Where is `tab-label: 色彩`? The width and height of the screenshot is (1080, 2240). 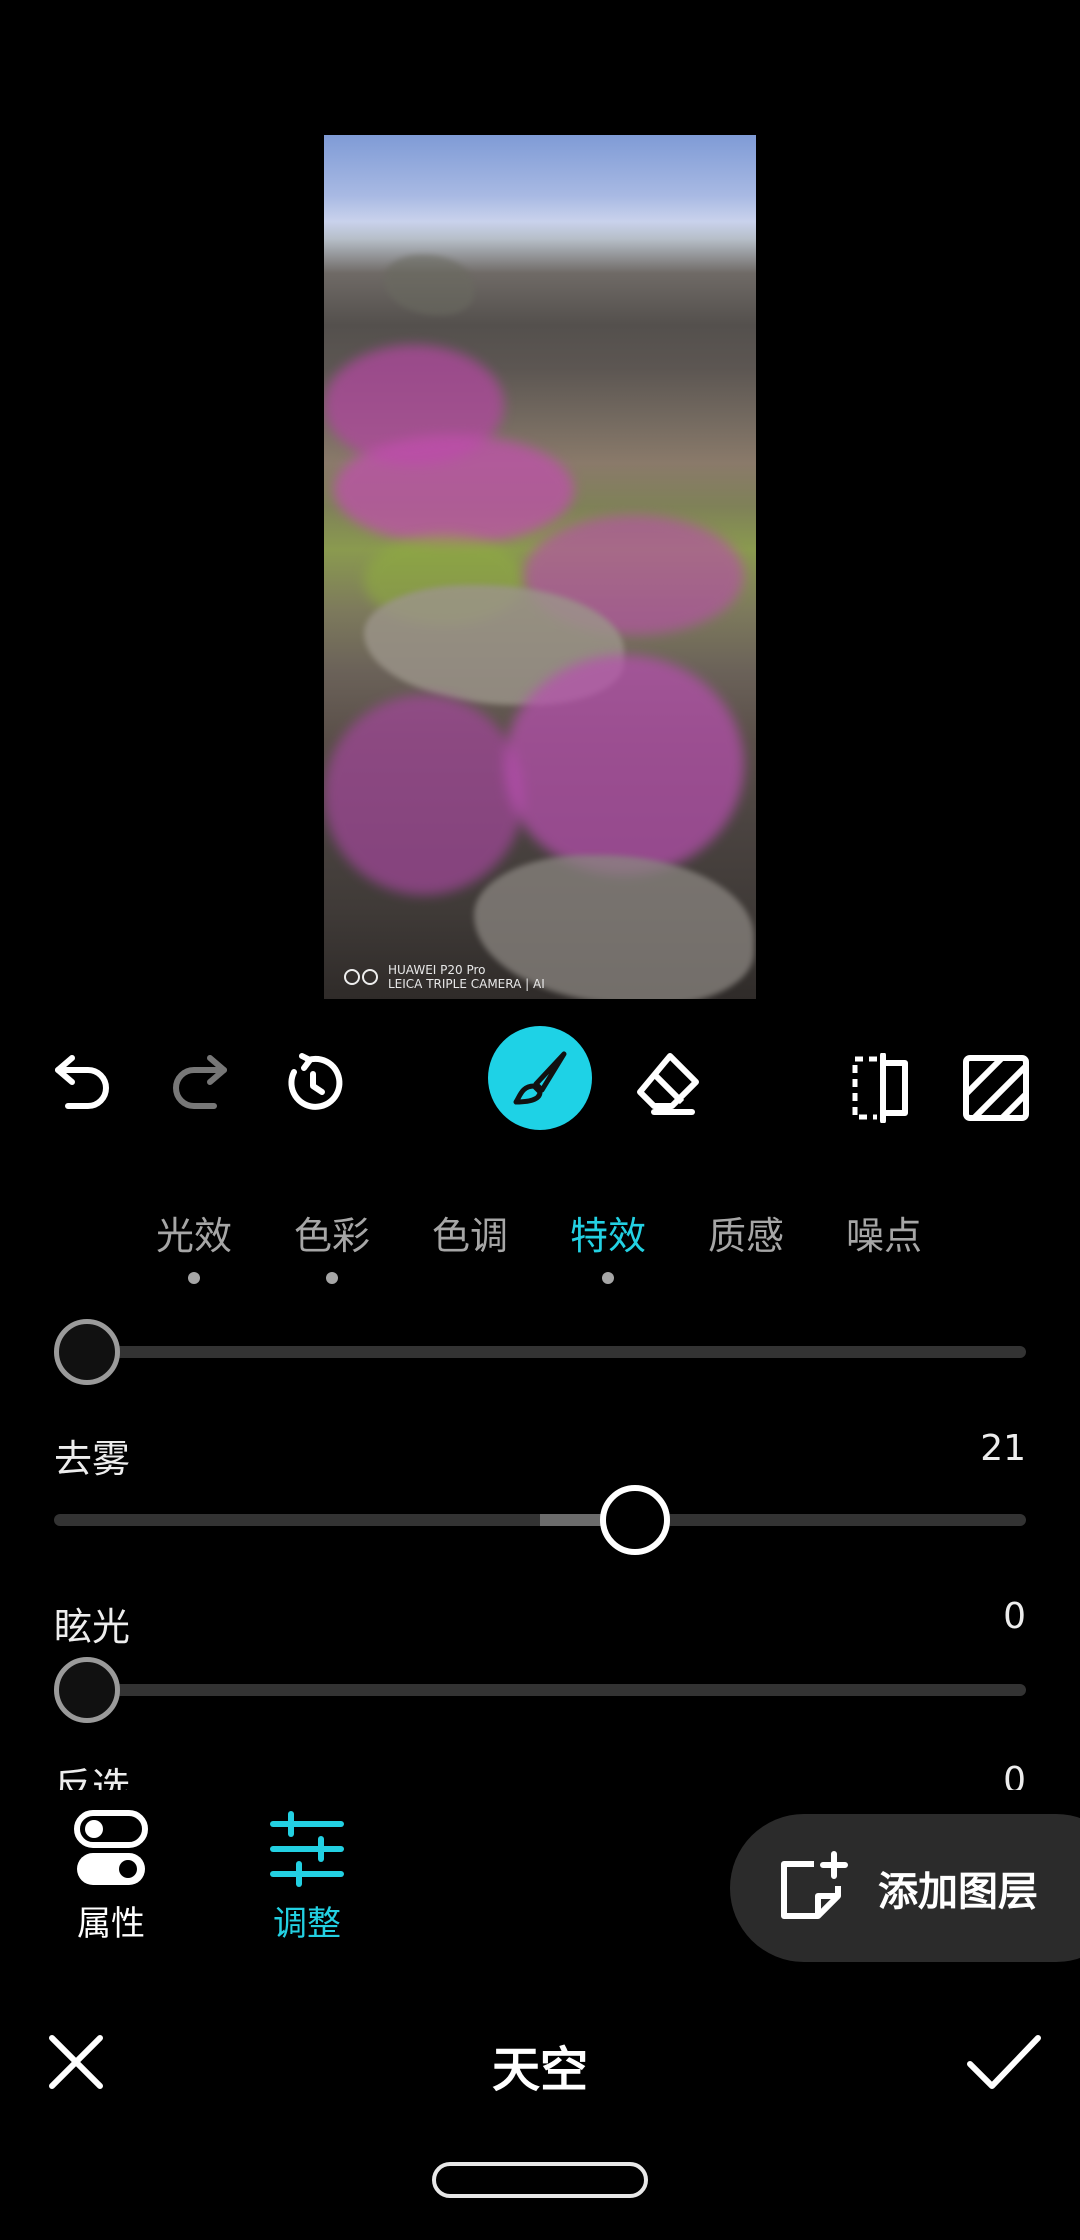 tab-label: 色彩 is located at coordinates (331, 1236).